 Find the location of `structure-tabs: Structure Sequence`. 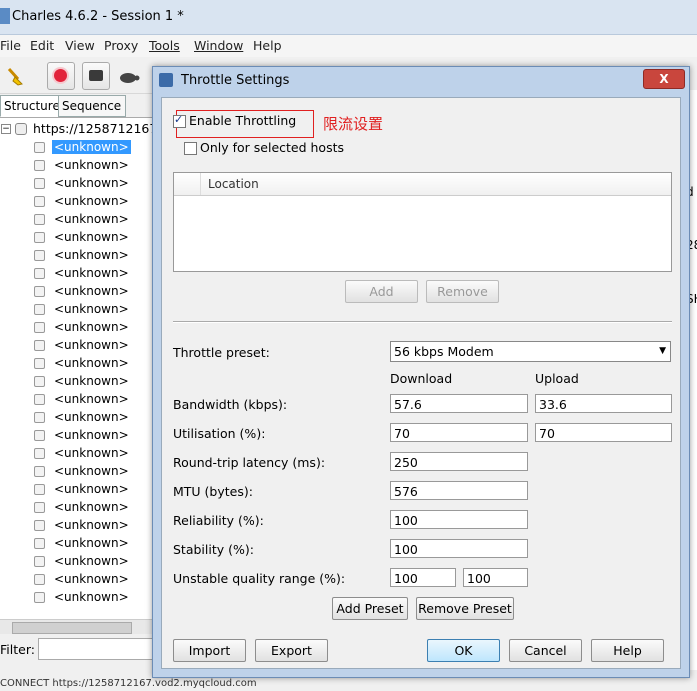

structure-tabs: Structure Sequence is located at coordinates (76, 106).